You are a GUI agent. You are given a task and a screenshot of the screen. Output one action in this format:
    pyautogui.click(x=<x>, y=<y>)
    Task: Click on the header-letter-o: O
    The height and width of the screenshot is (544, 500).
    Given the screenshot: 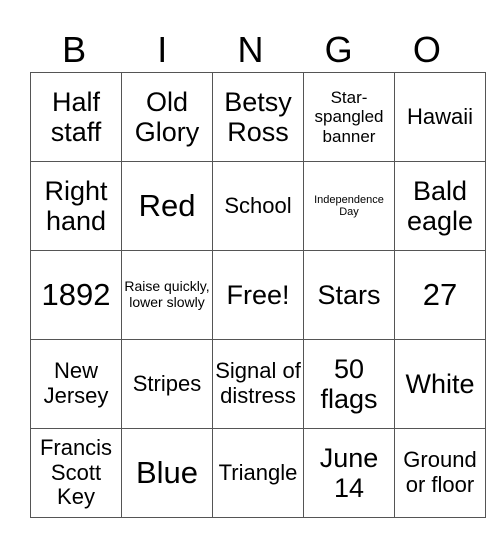 What is the action you would take?
    pyautogui.click(x=426, y=49)
    